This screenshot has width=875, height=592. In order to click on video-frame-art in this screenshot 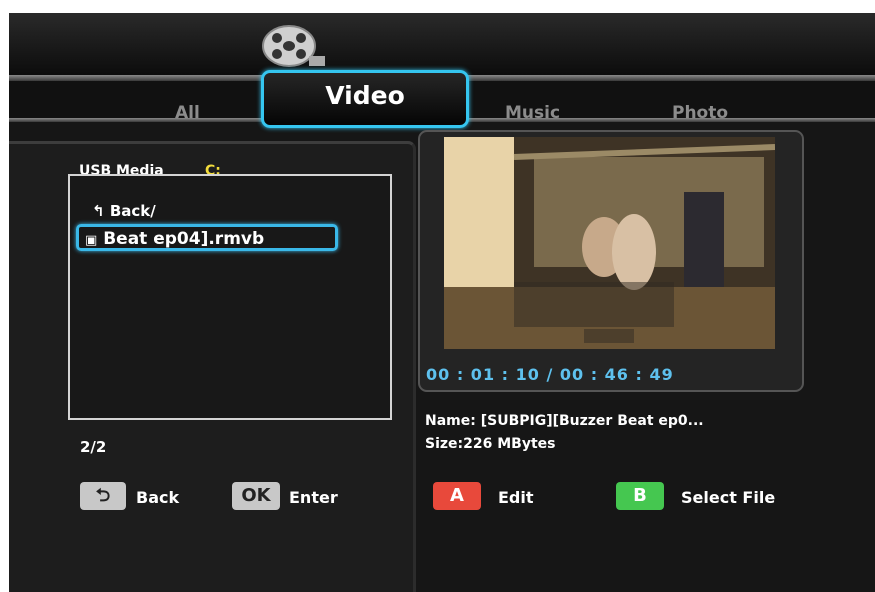, I will do `click(609, 243)`.